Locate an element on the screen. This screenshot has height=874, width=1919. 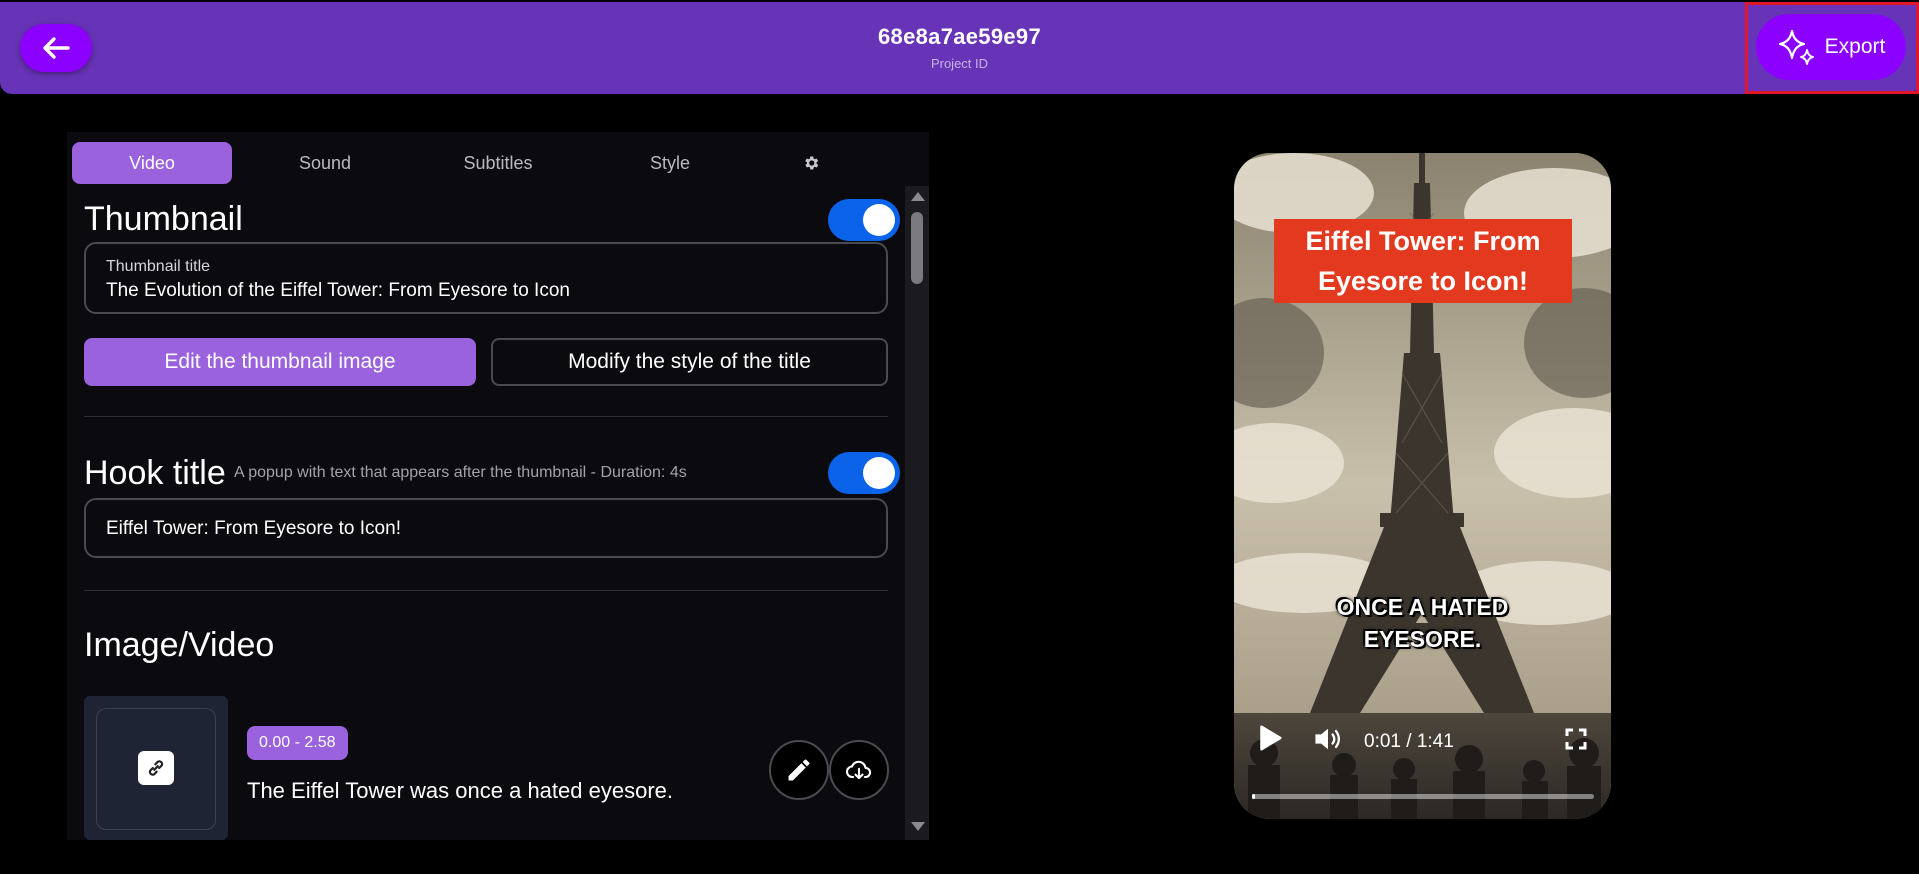
image-video-title: Image/Video is located at coordinates (179, 645).